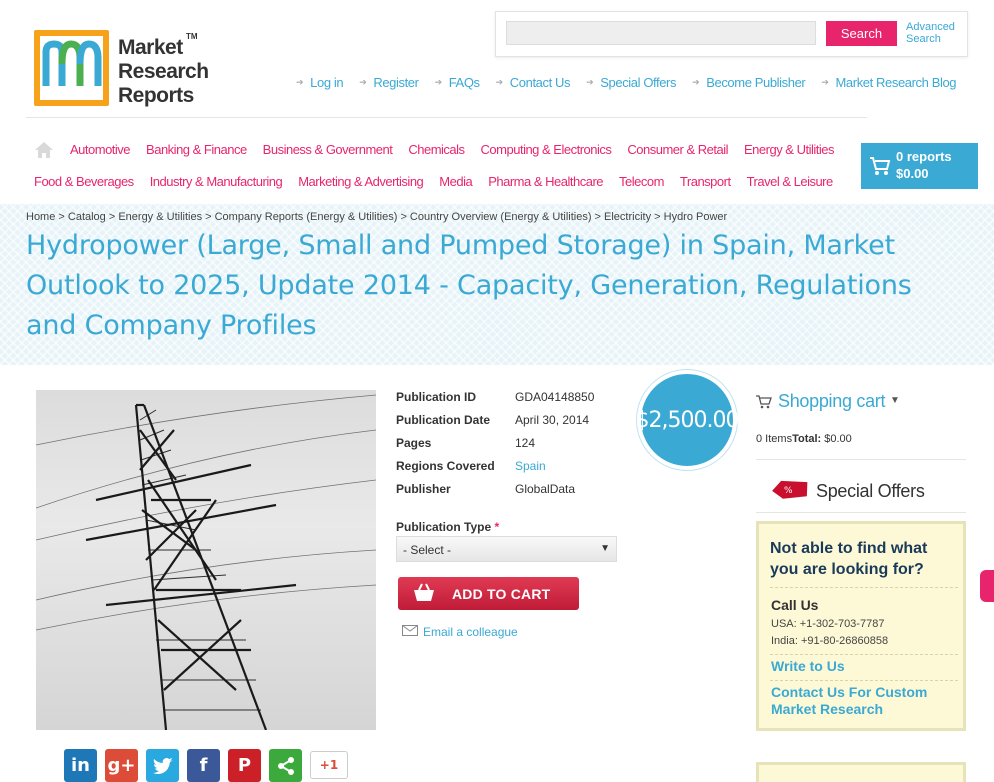 Image resolution: width=994 pixels, height=782 pixels. I want to click on detail-label: Publication Date, so click(443, 420).